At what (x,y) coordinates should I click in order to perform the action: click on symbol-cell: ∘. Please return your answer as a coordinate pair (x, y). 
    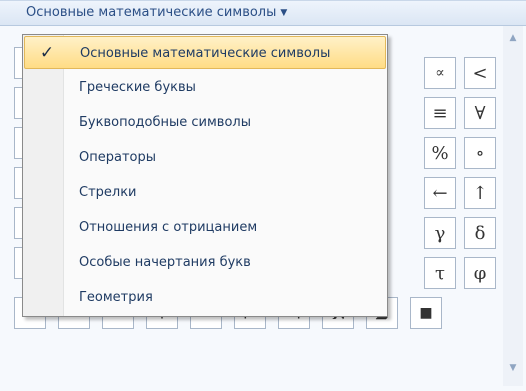
    Looking at the image, I should click on (480, 153).